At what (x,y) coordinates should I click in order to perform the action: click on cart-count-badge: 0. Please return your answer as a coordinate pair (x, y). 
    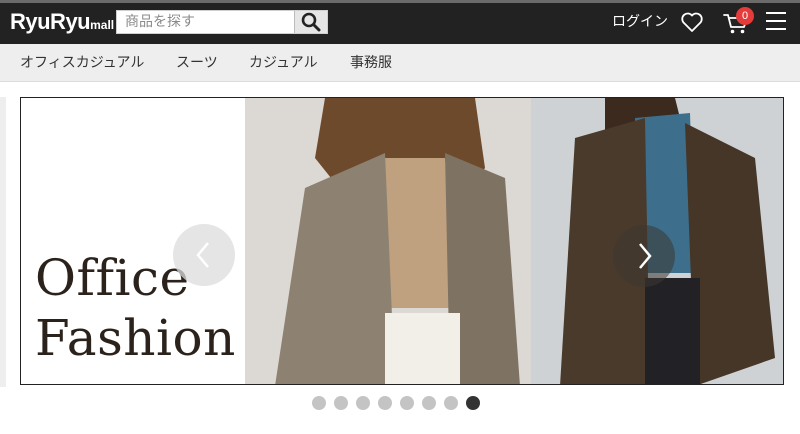
    Looking at the image, I should click on (745, 16).